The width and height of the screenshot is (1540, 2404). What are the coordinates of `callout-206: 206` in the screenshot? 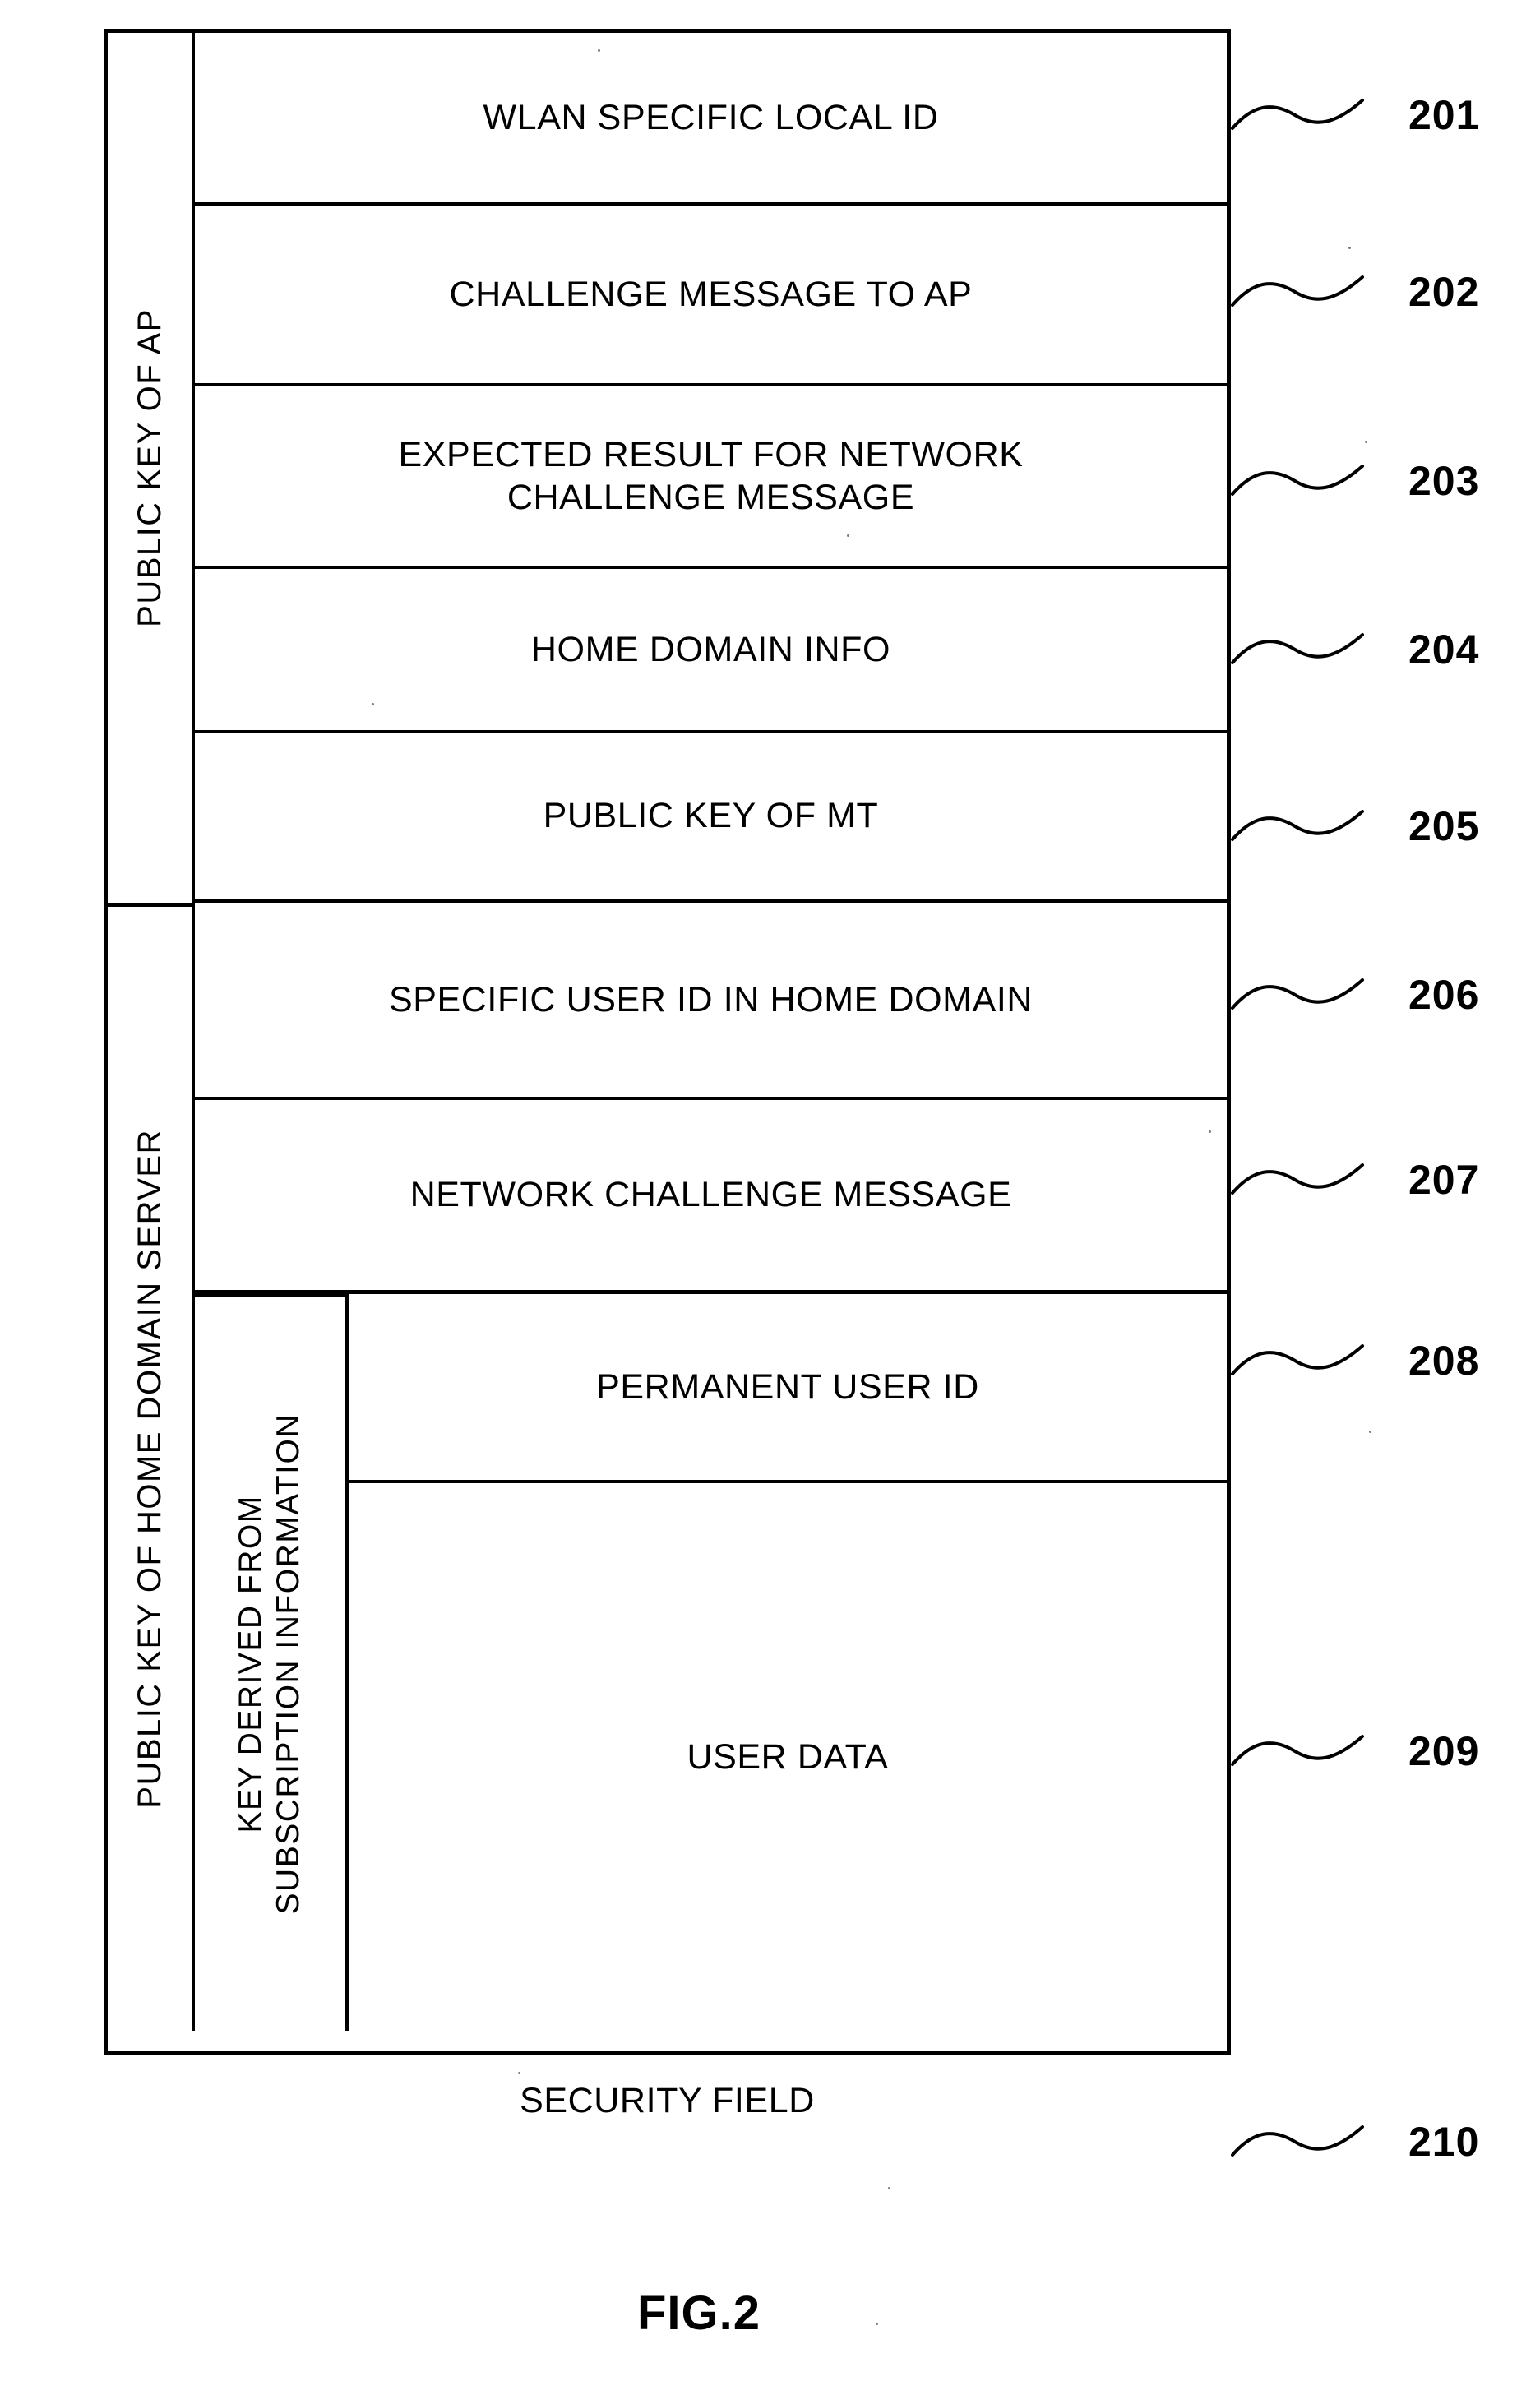 It's located at (1355, 994).